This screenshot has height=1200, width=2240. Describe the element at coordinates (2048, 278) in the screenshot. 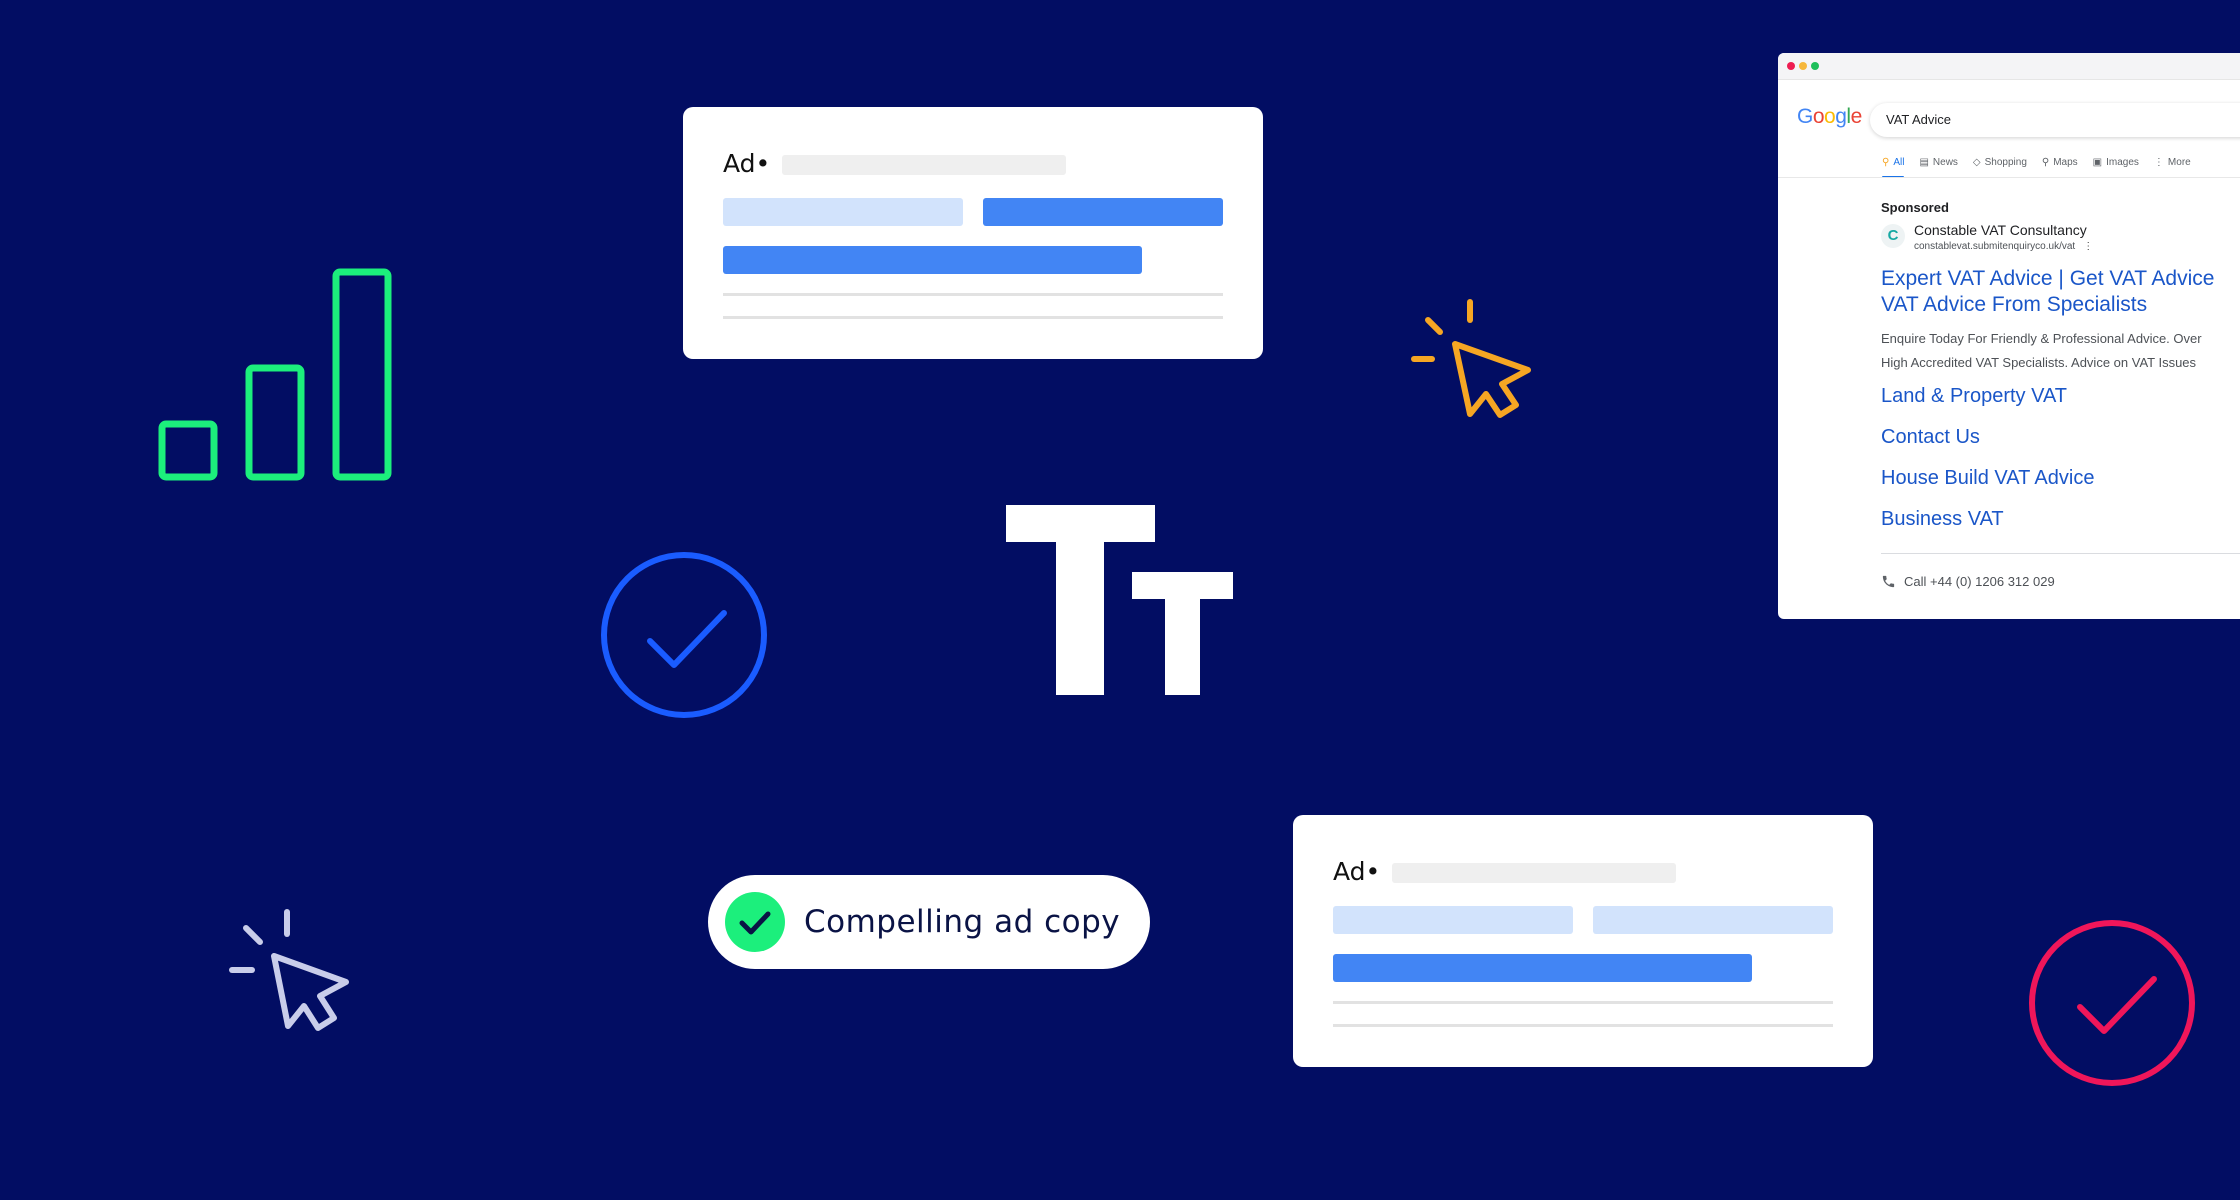

I see `ad-headline-line: Expert VAT Advice | Get VAT Advice` at that location.